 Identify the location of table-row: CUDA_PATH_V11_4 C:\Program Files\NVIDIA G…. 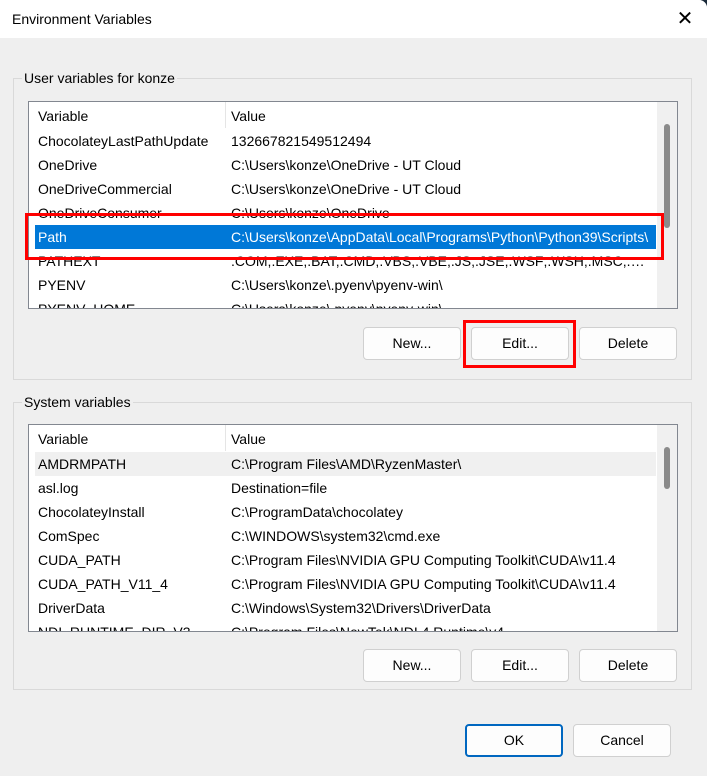
(345, 584).